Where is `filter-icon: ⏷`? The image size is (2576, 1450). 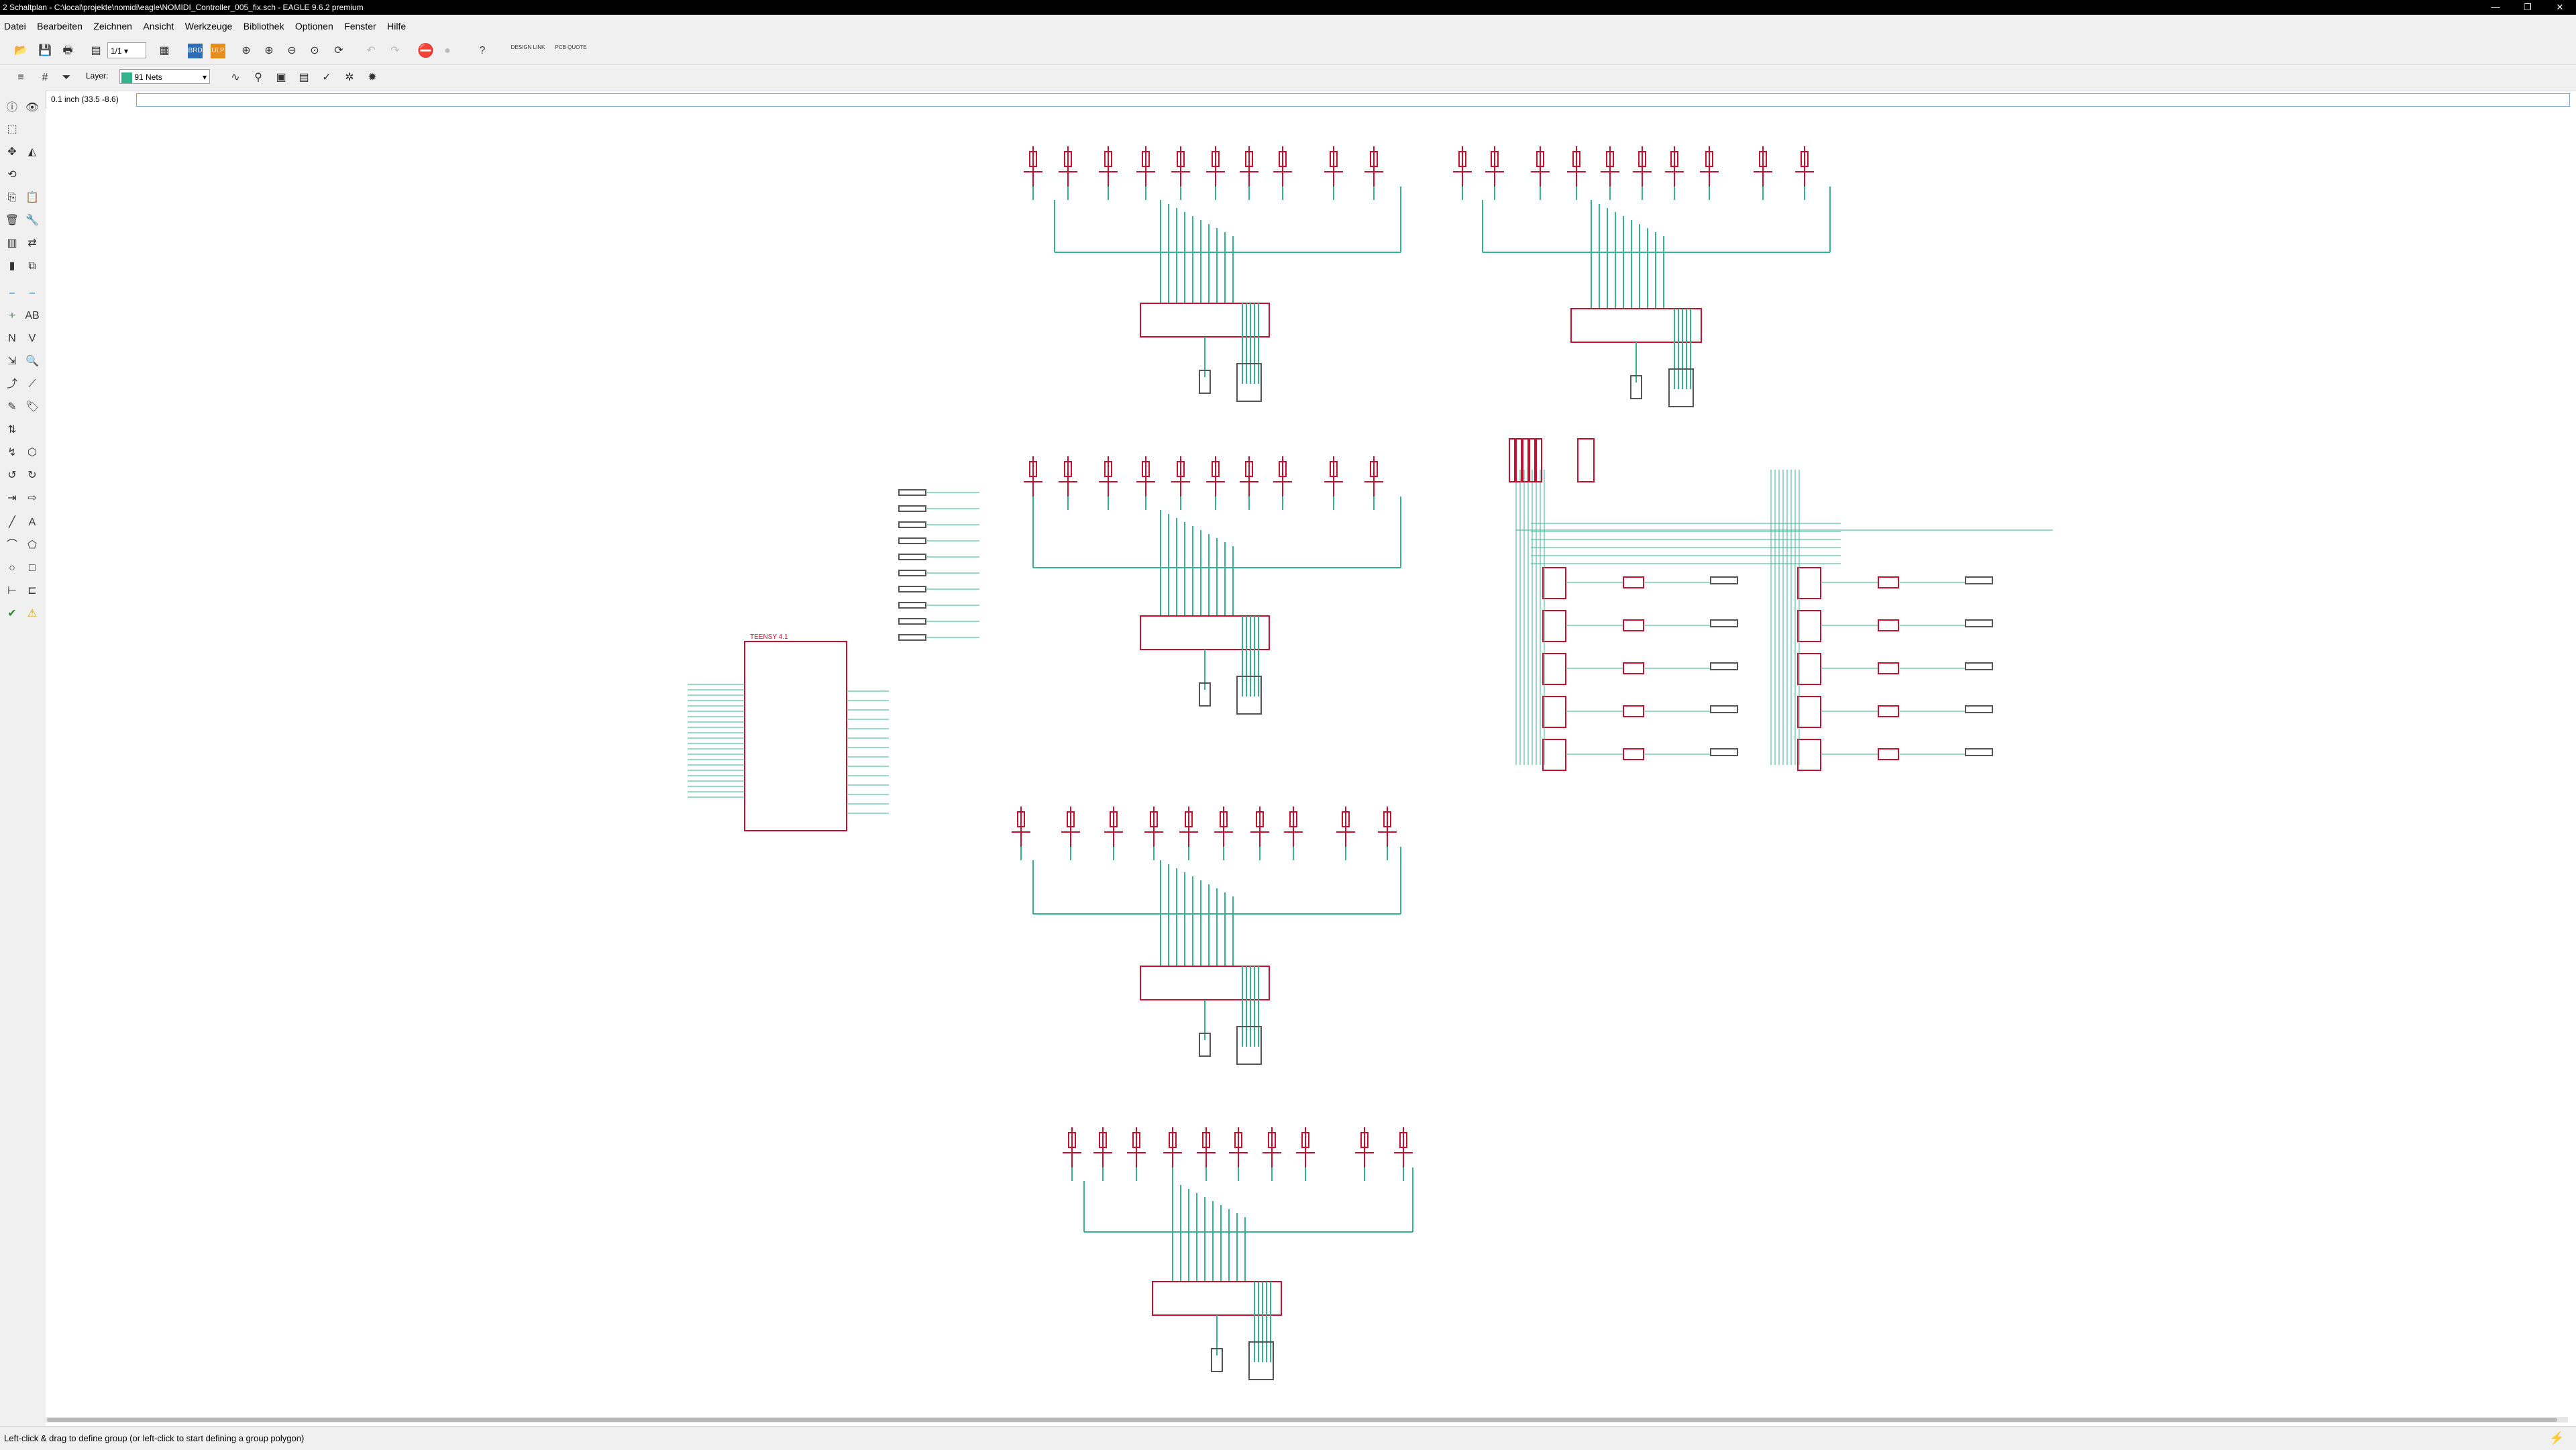
filter-icon: ⏷ is located at coordinates (66, 77).